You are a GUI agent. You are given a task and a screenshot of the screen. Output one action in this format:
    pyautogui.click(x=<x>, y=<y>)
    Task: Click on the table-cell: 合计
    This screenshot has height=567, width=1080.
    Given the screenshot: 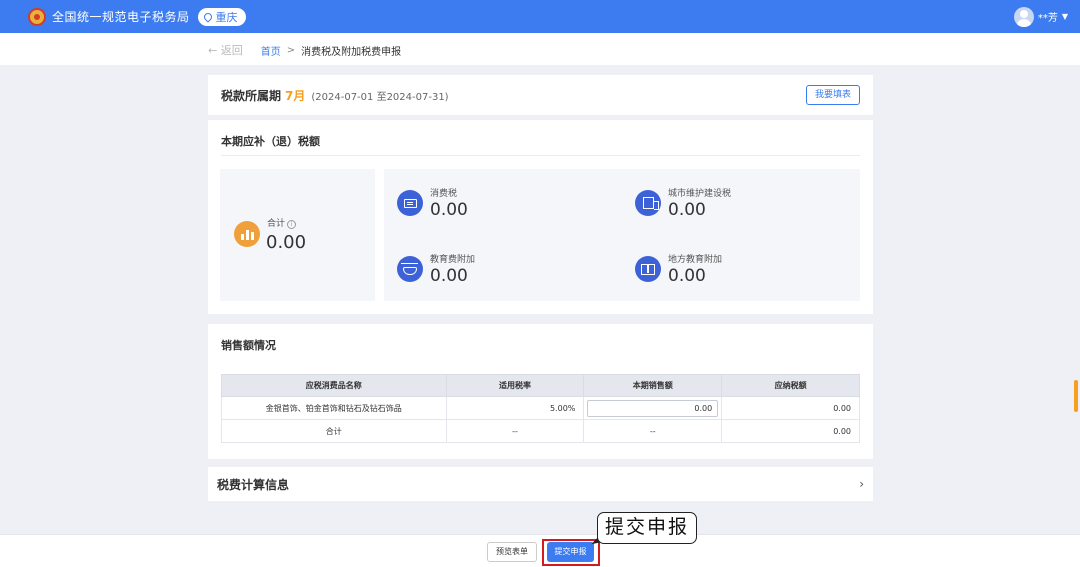 What is the action you would take?
    pyautogui.click(x=334, y=431)
    